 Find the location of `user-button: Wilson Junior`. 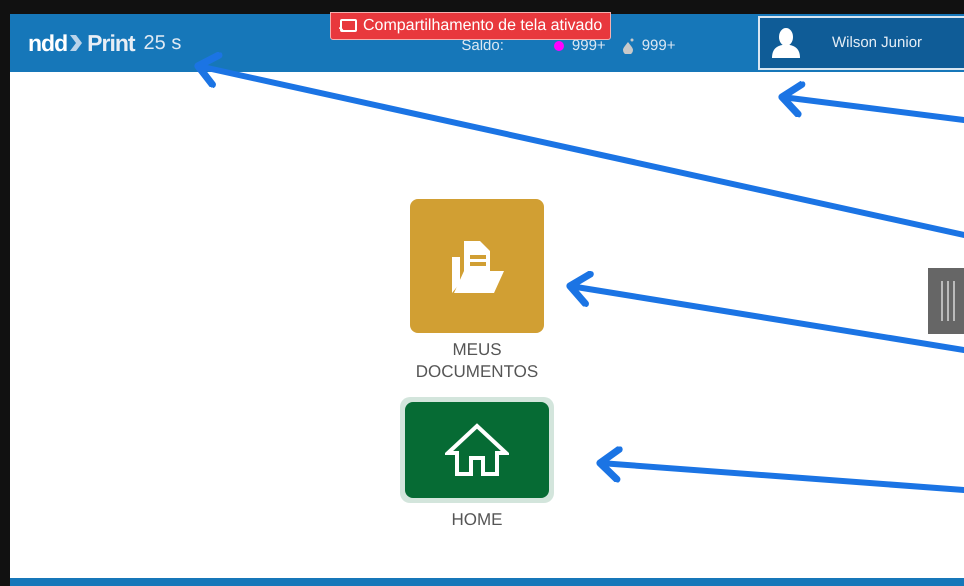

user-button: Wilson Junior is located at coordinates (861, 43).